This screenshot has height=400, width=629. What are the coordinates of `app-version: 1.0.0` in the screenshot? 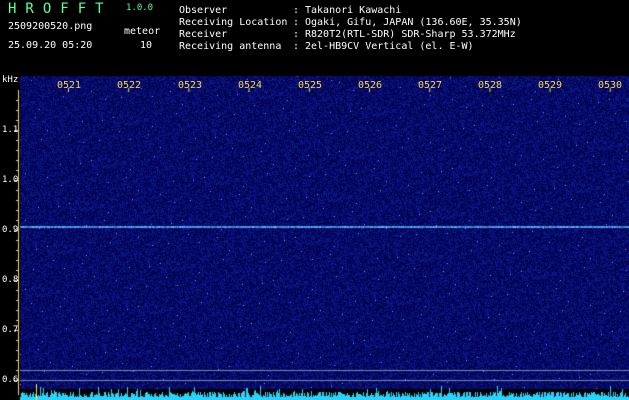 It's located at (140, 8).